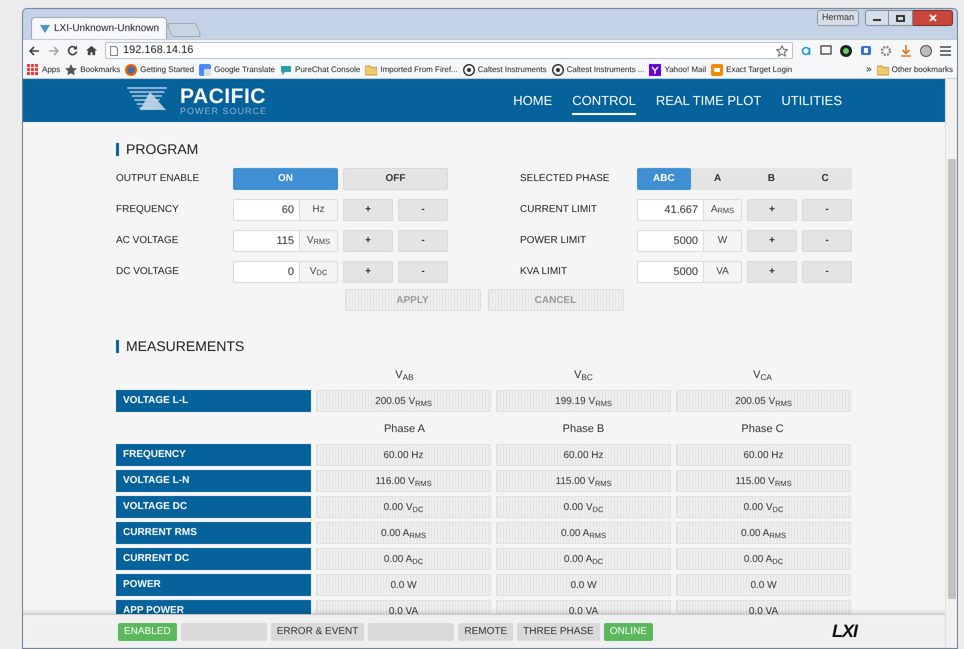  Describe the element at coordinates (213, 533) in the screenshot. I see `row-label: CURRENT RMS` at that location.